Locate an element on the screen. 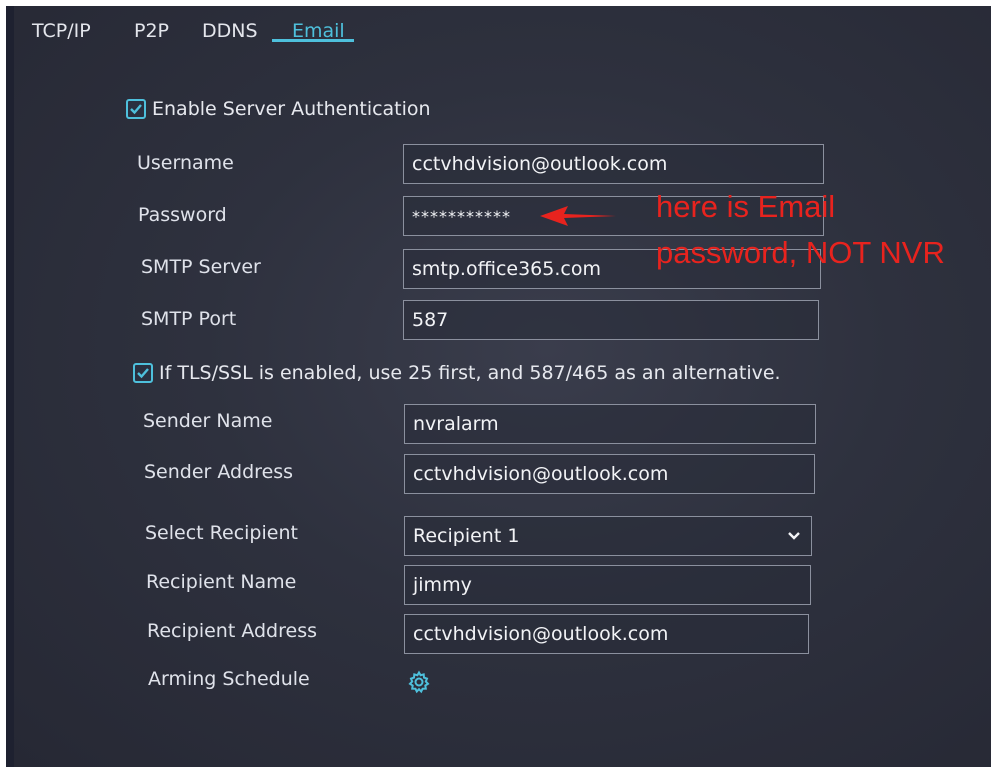 The width and height of the screenshot is (995, 771). tab-tcpip: TCP/IP is located at coordinates (61, 31).